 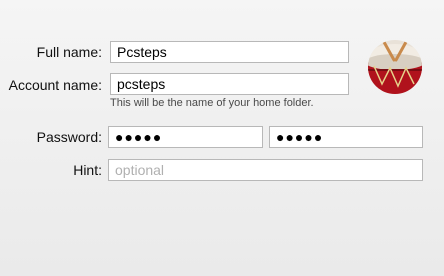 I want to click on drum-avatar-icon, so click(x=395, y=67).